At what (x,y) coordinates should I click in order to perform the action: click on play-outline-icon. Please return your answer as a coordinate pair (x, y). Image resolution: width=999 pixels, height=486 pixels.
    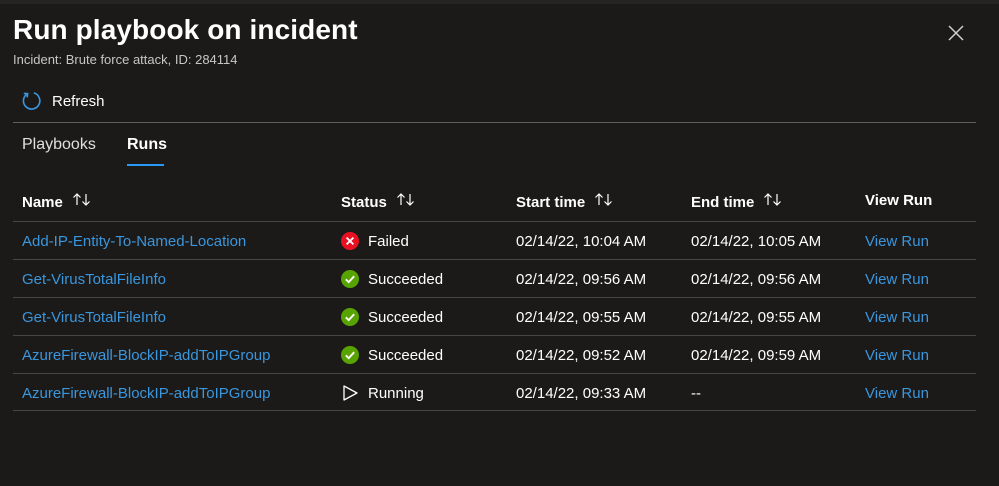
    Looking at the image, I should click on (350, 393).